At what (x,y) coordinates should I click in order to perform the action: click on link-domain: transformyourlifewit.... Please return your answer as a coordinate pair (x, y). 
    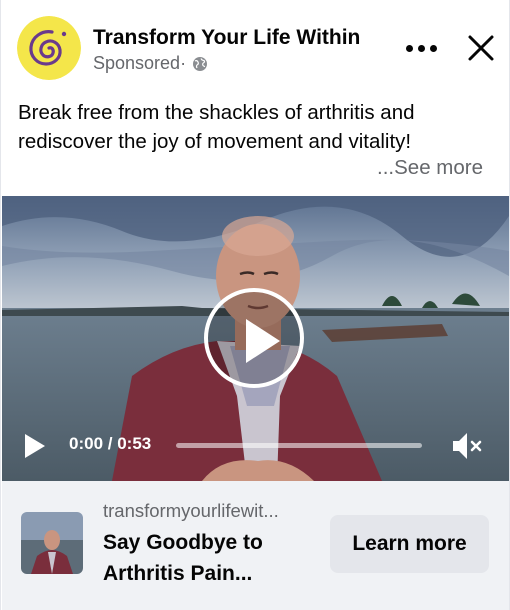
    Looking at the image, I should click on (191, 510).